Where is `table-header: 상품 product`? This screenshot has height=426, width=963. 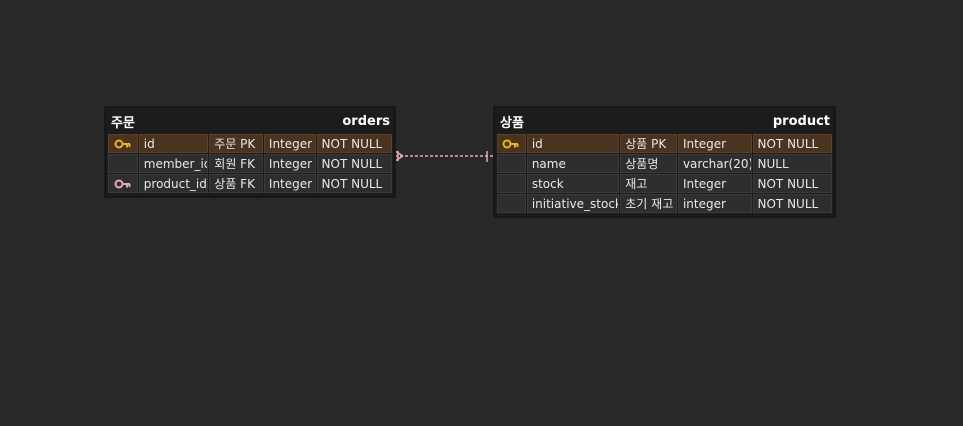 table-header: 상품 product is located at coordinates (664, 121).